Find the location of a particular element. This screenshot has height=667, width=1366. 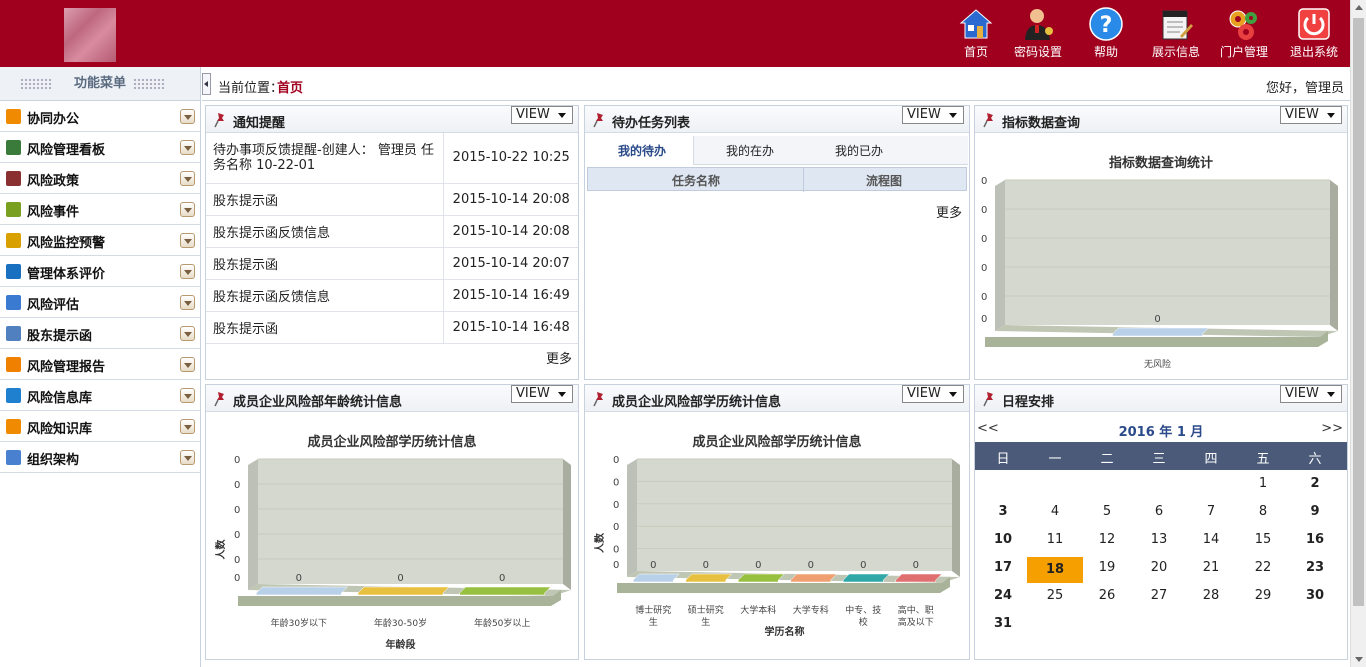

calendar-day: 10 is located at coordinates (1003, 540).